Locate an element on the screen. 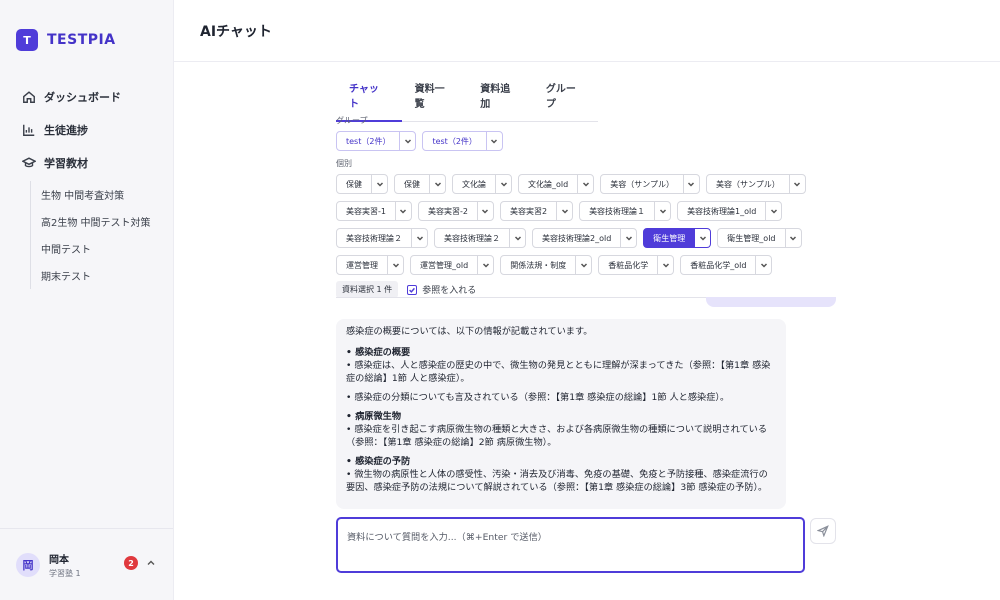 The image size is (1000, 600). sidebar-item-label: 学習教材 is located at coordinates (66, 163).